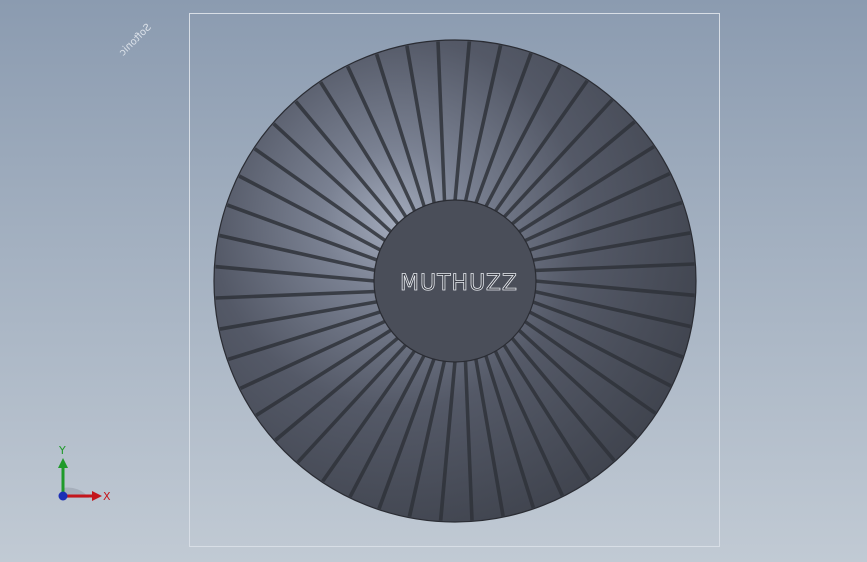 The width and height of the screenshot is (867, 562). I want to click on x-axis-arrowhead, so click(97, 496).